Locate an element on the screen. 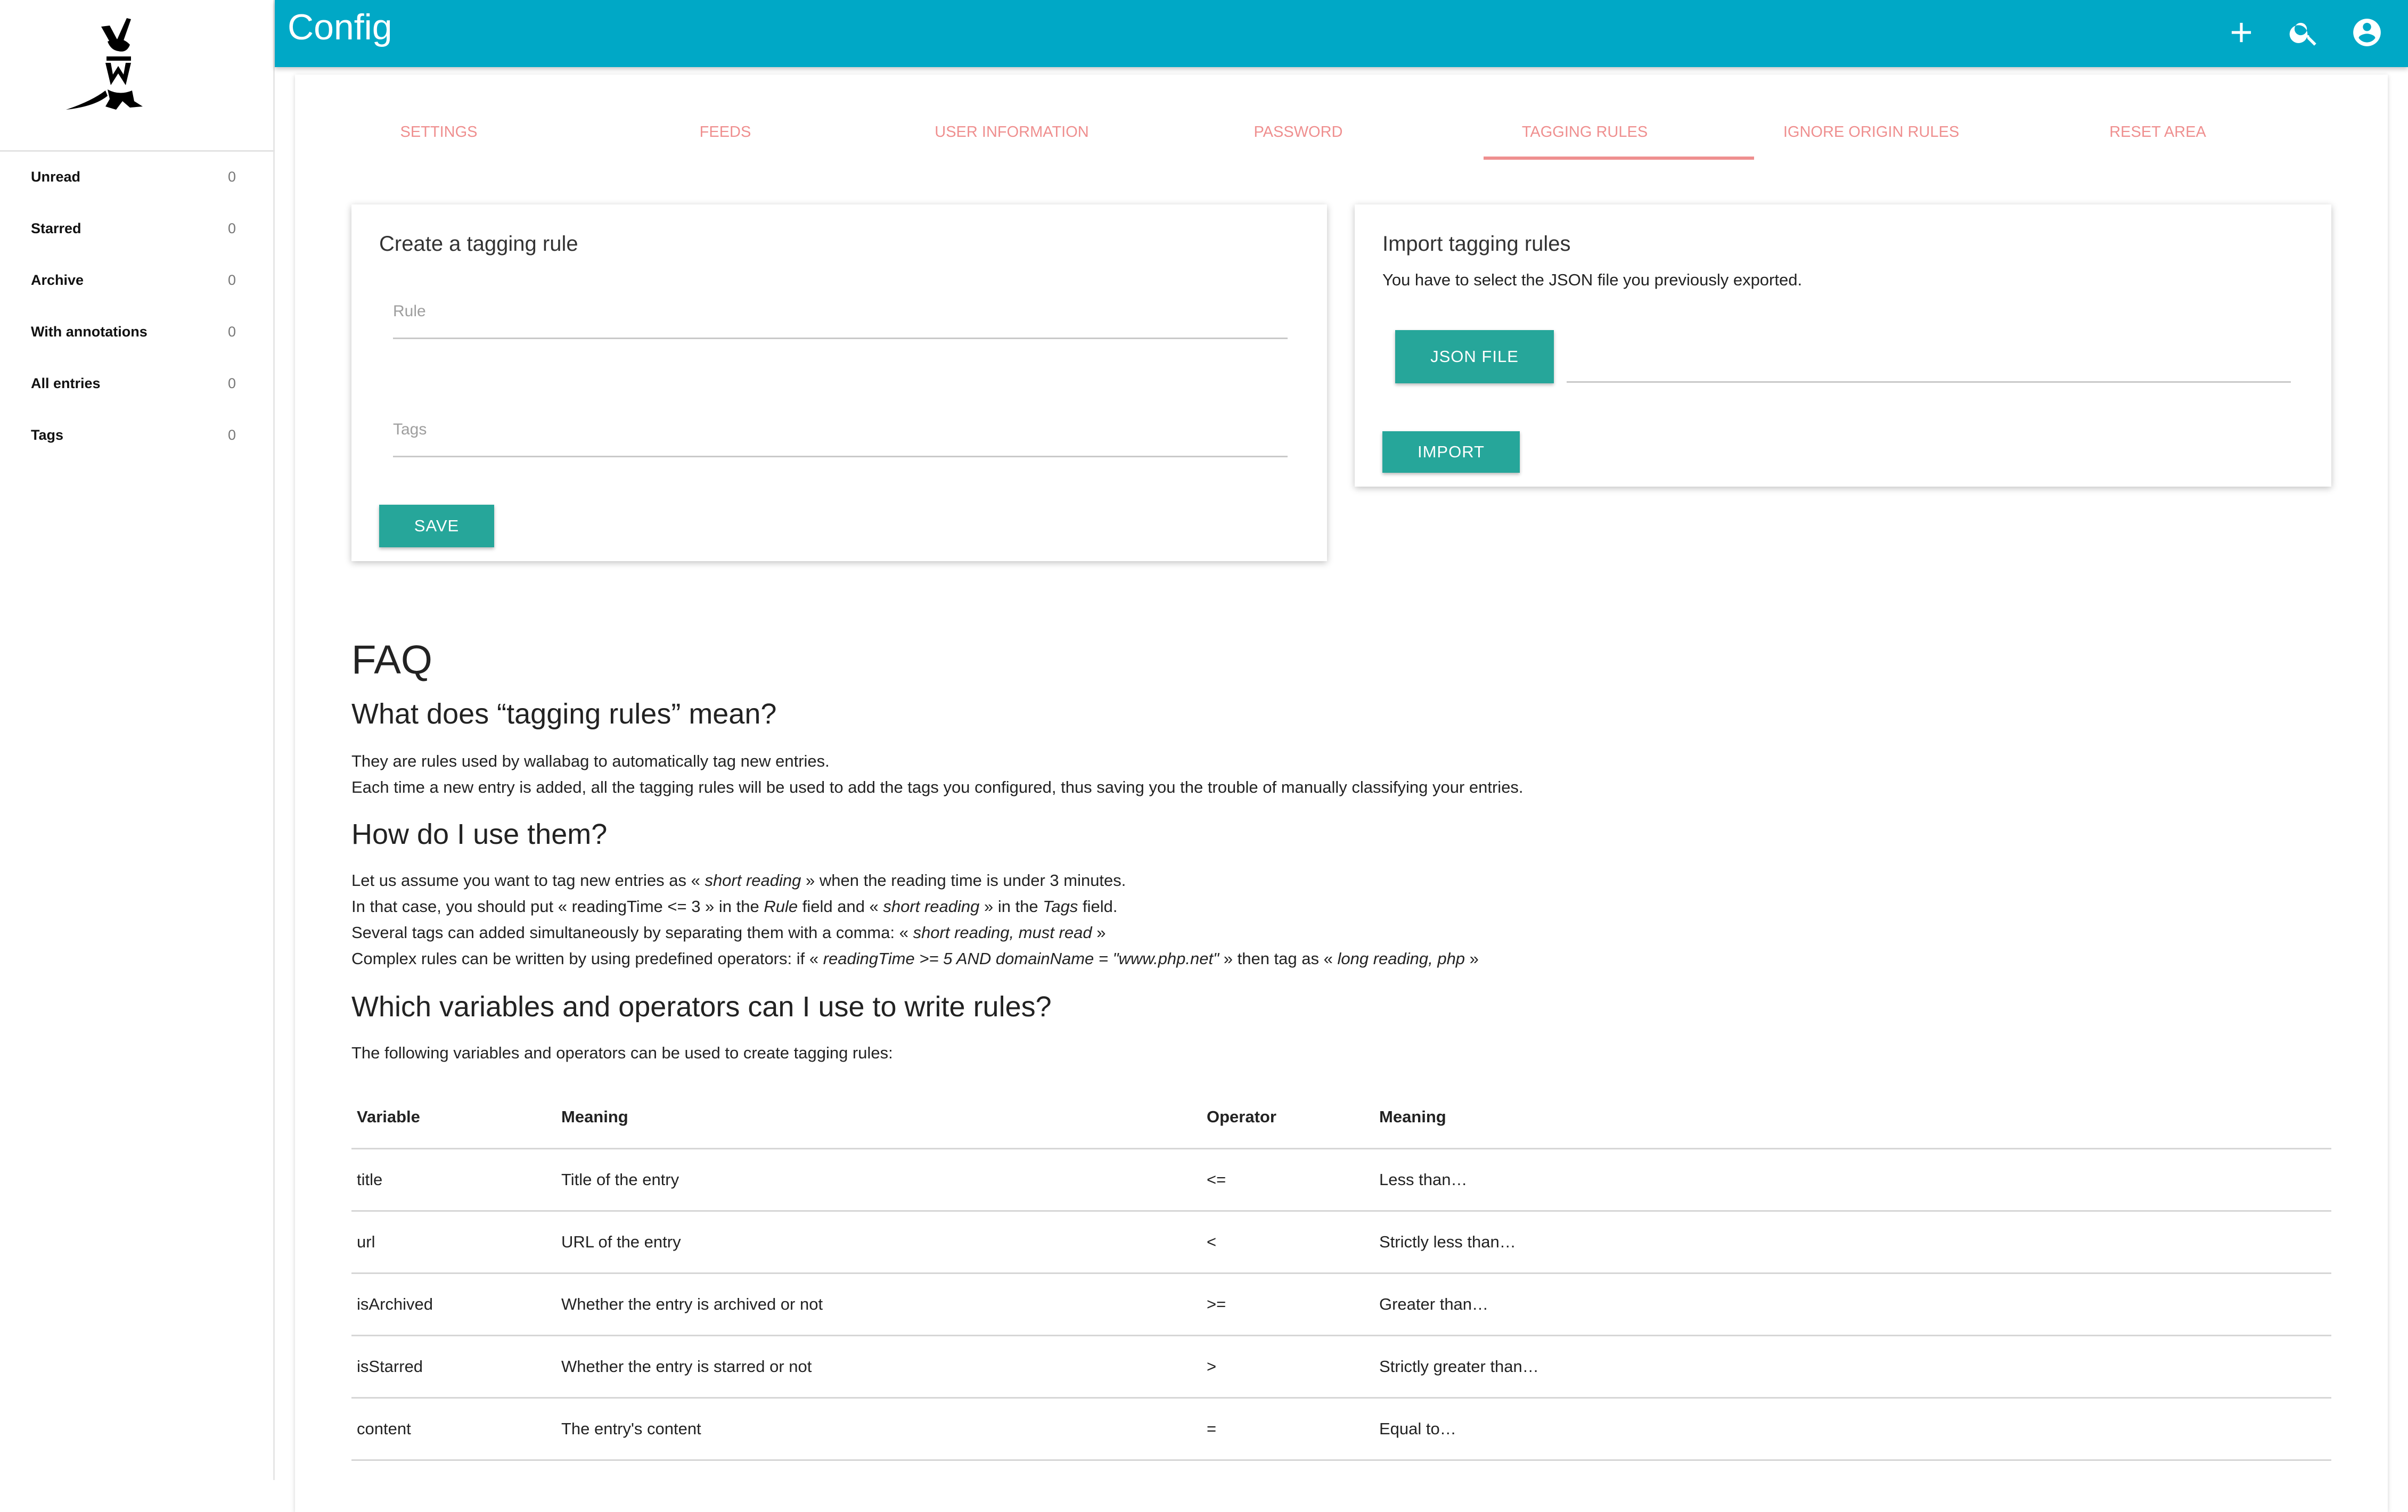  faq-question-2: How do I use them? is located at coordinates (479, 834).